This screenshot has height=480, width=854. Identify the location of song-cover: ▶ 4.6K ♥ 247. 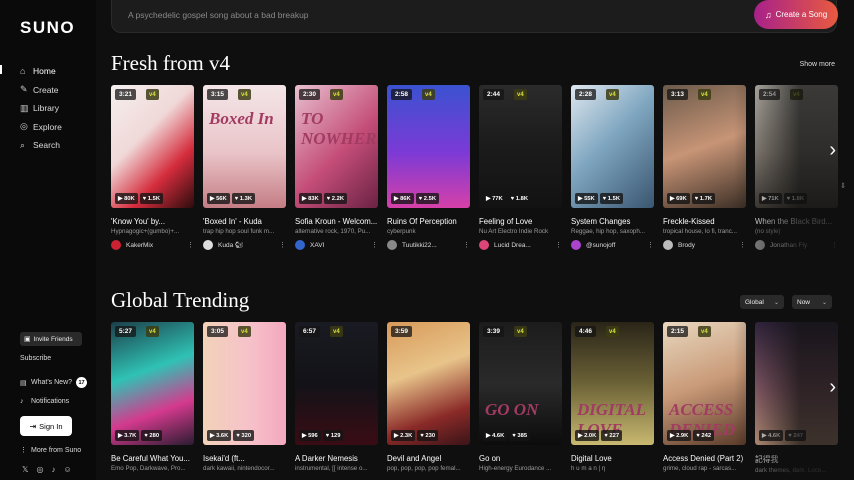
(796, 383).